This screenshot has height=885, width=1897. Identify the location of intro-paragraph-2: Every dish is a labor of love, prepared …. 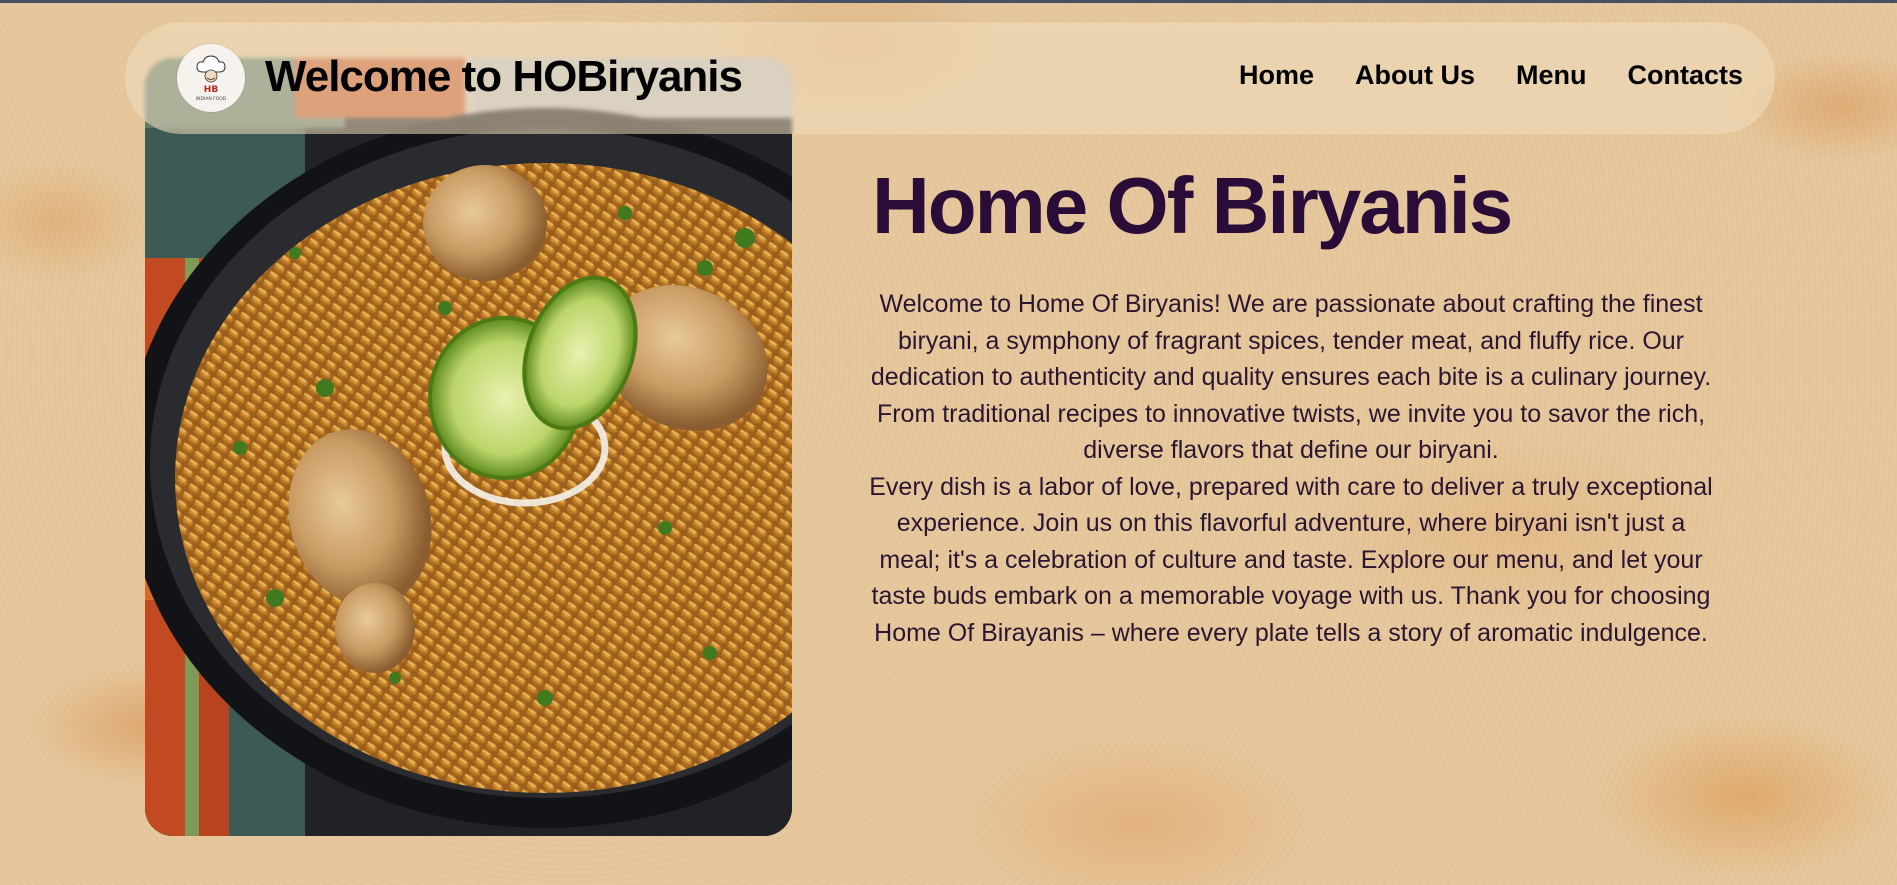
(1291, 559).